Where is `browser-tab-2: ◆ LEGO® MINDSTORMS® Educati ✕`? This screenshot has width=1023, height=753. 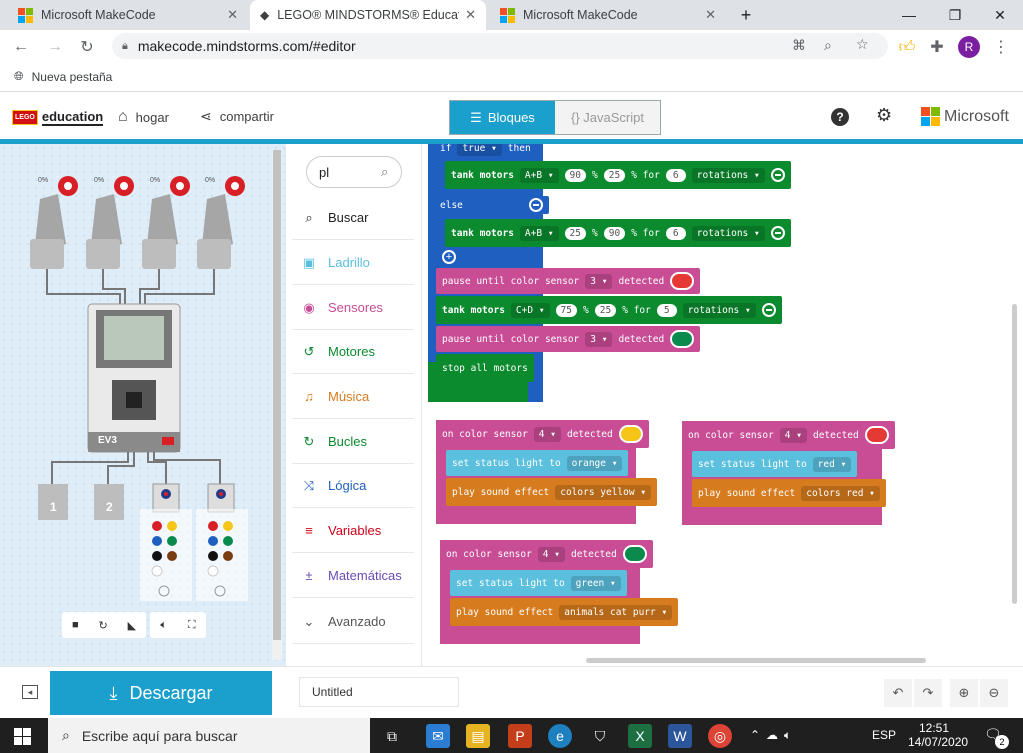
browser-tab-2: ◆ LEGO® MINDSTORMS® Educati ✕ is located at coordinates (368, 15).